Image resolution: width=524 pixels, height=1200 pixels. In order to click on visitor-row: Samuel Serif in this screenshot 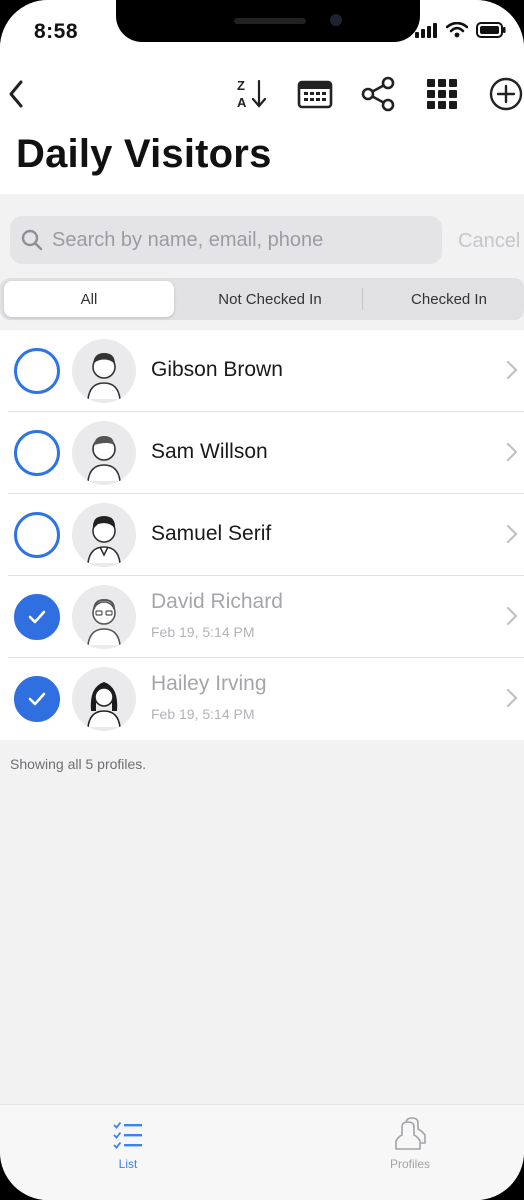, I will do `click(262, 535)`.